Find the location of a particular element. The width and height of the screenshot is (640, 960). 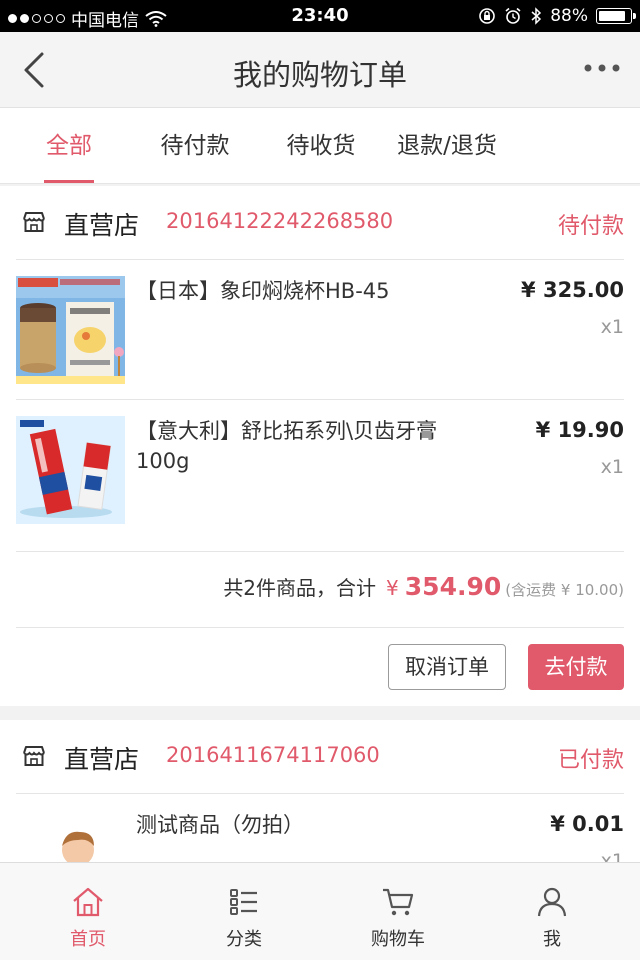

tab-all: 全部 is located at coordinates (69, 146).